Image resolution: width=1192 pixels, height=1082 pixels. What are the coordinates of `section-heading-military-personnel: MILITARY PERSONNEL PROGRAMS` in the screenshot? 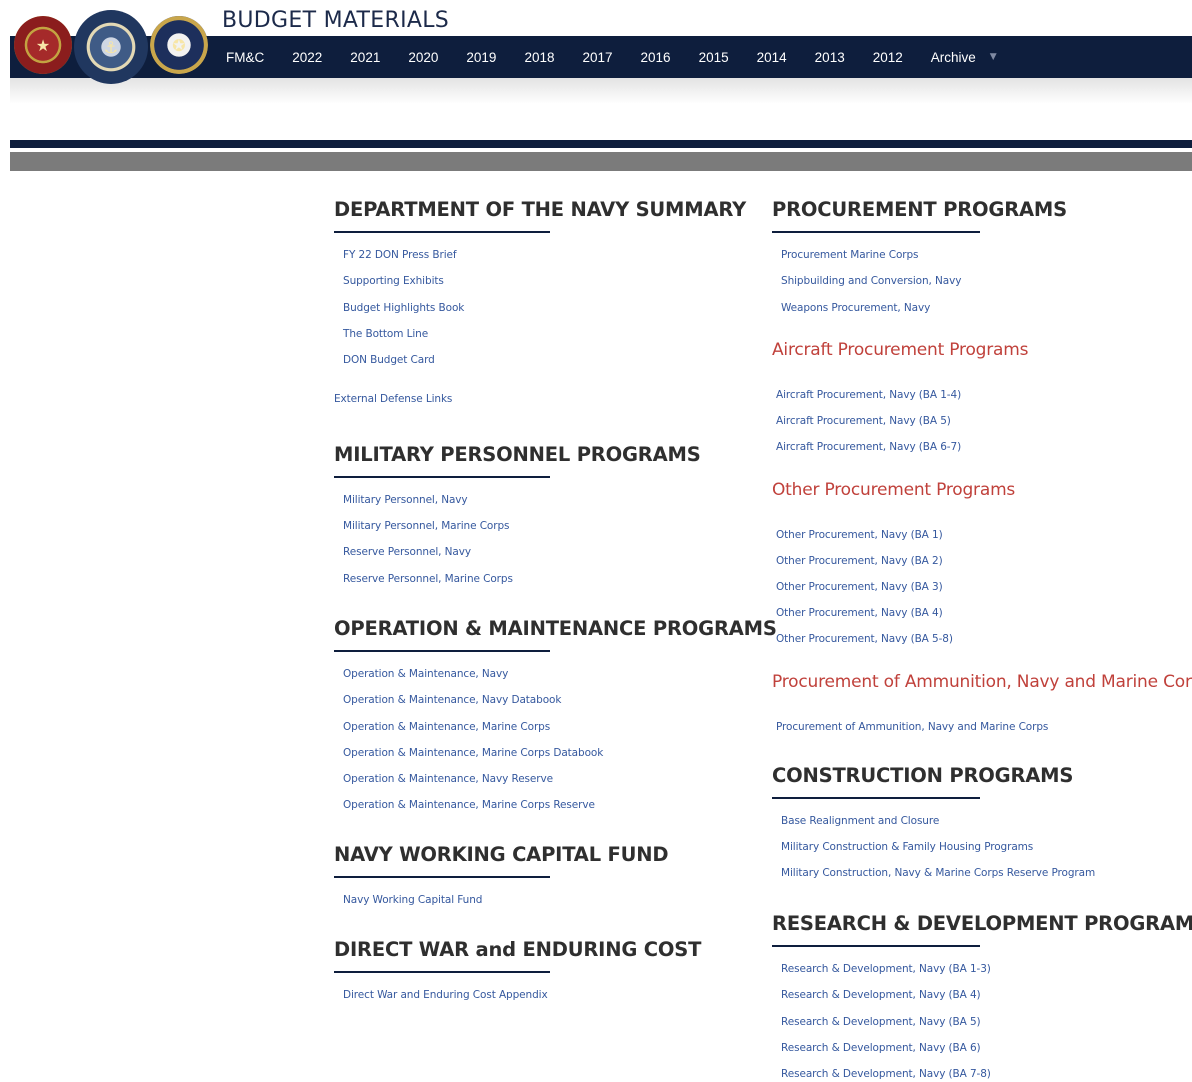 It's located at (517, 454).